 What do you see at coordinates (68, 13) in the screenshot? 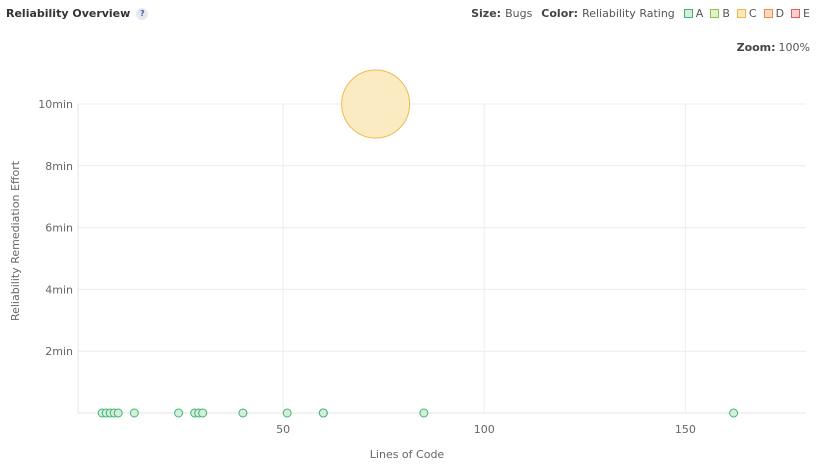
I see `page-title: Reliability Overview` at bounding box center [68, 13].